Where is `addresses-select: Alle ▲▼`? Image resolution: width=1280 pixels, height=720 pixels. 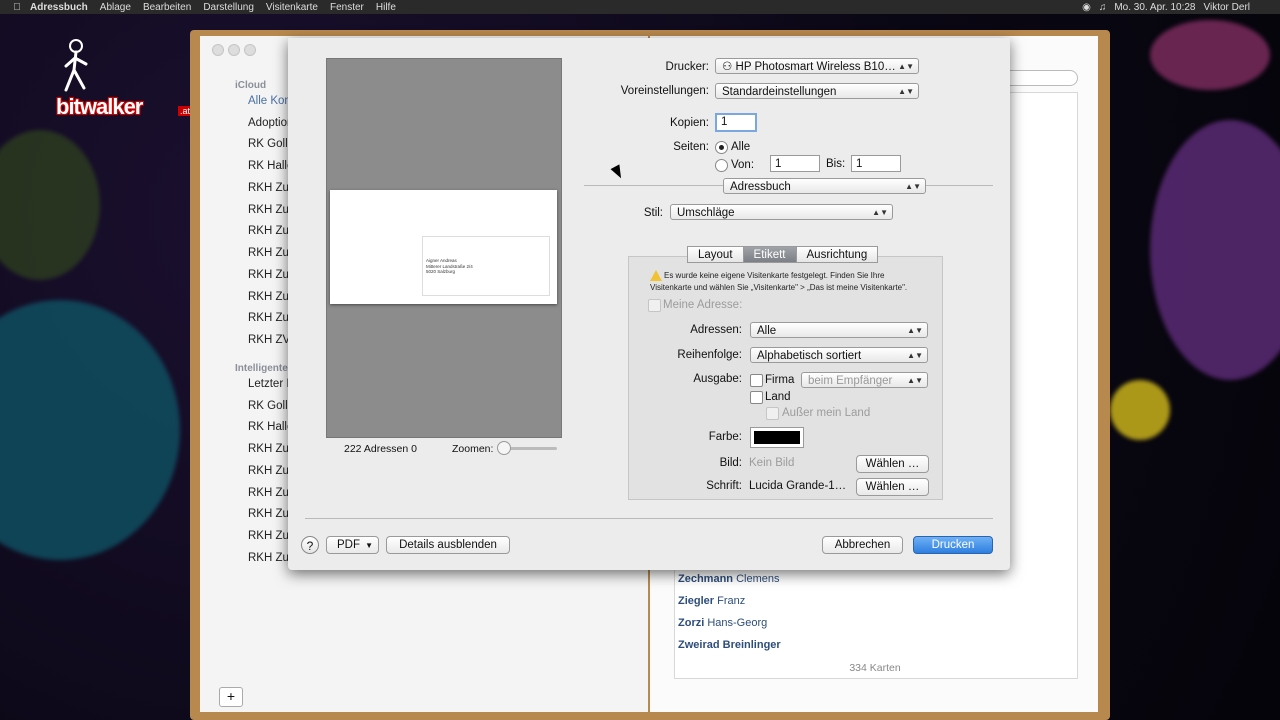 addresses-select: Alle ▲▼ is located at coordinates (839, 330).